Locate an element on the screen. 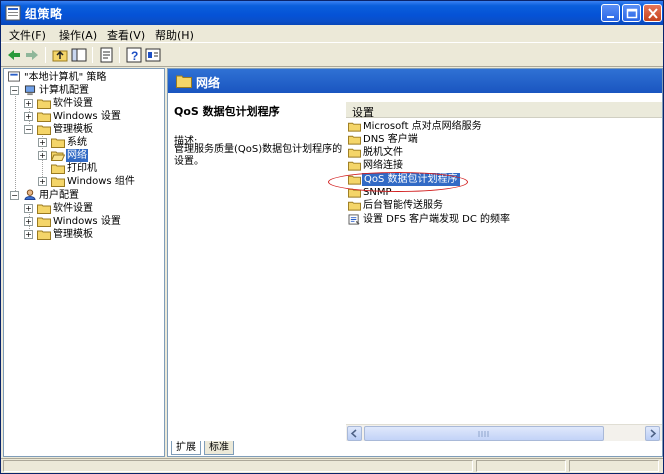 This screenshot has width=664, height=474. tree-label-cc-win-components: Windows 组件 is located at coordinates (101, 181).